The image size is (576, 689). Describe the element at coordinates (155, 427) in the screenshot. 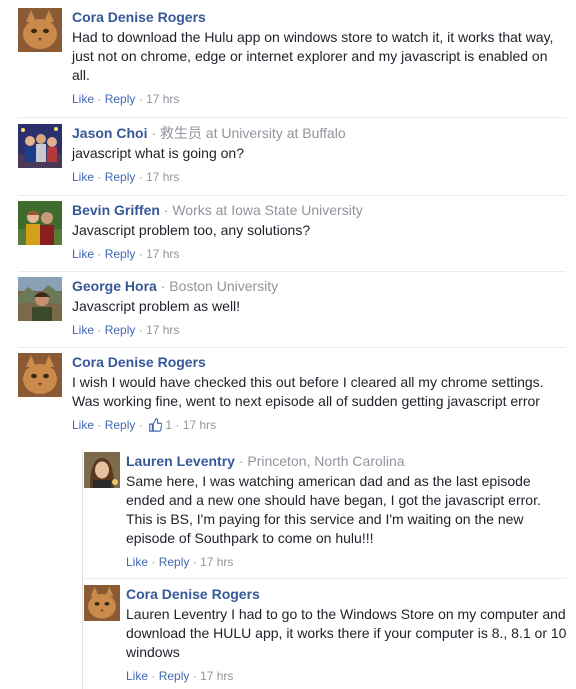

I see `thumbs-up-icon` at that location.